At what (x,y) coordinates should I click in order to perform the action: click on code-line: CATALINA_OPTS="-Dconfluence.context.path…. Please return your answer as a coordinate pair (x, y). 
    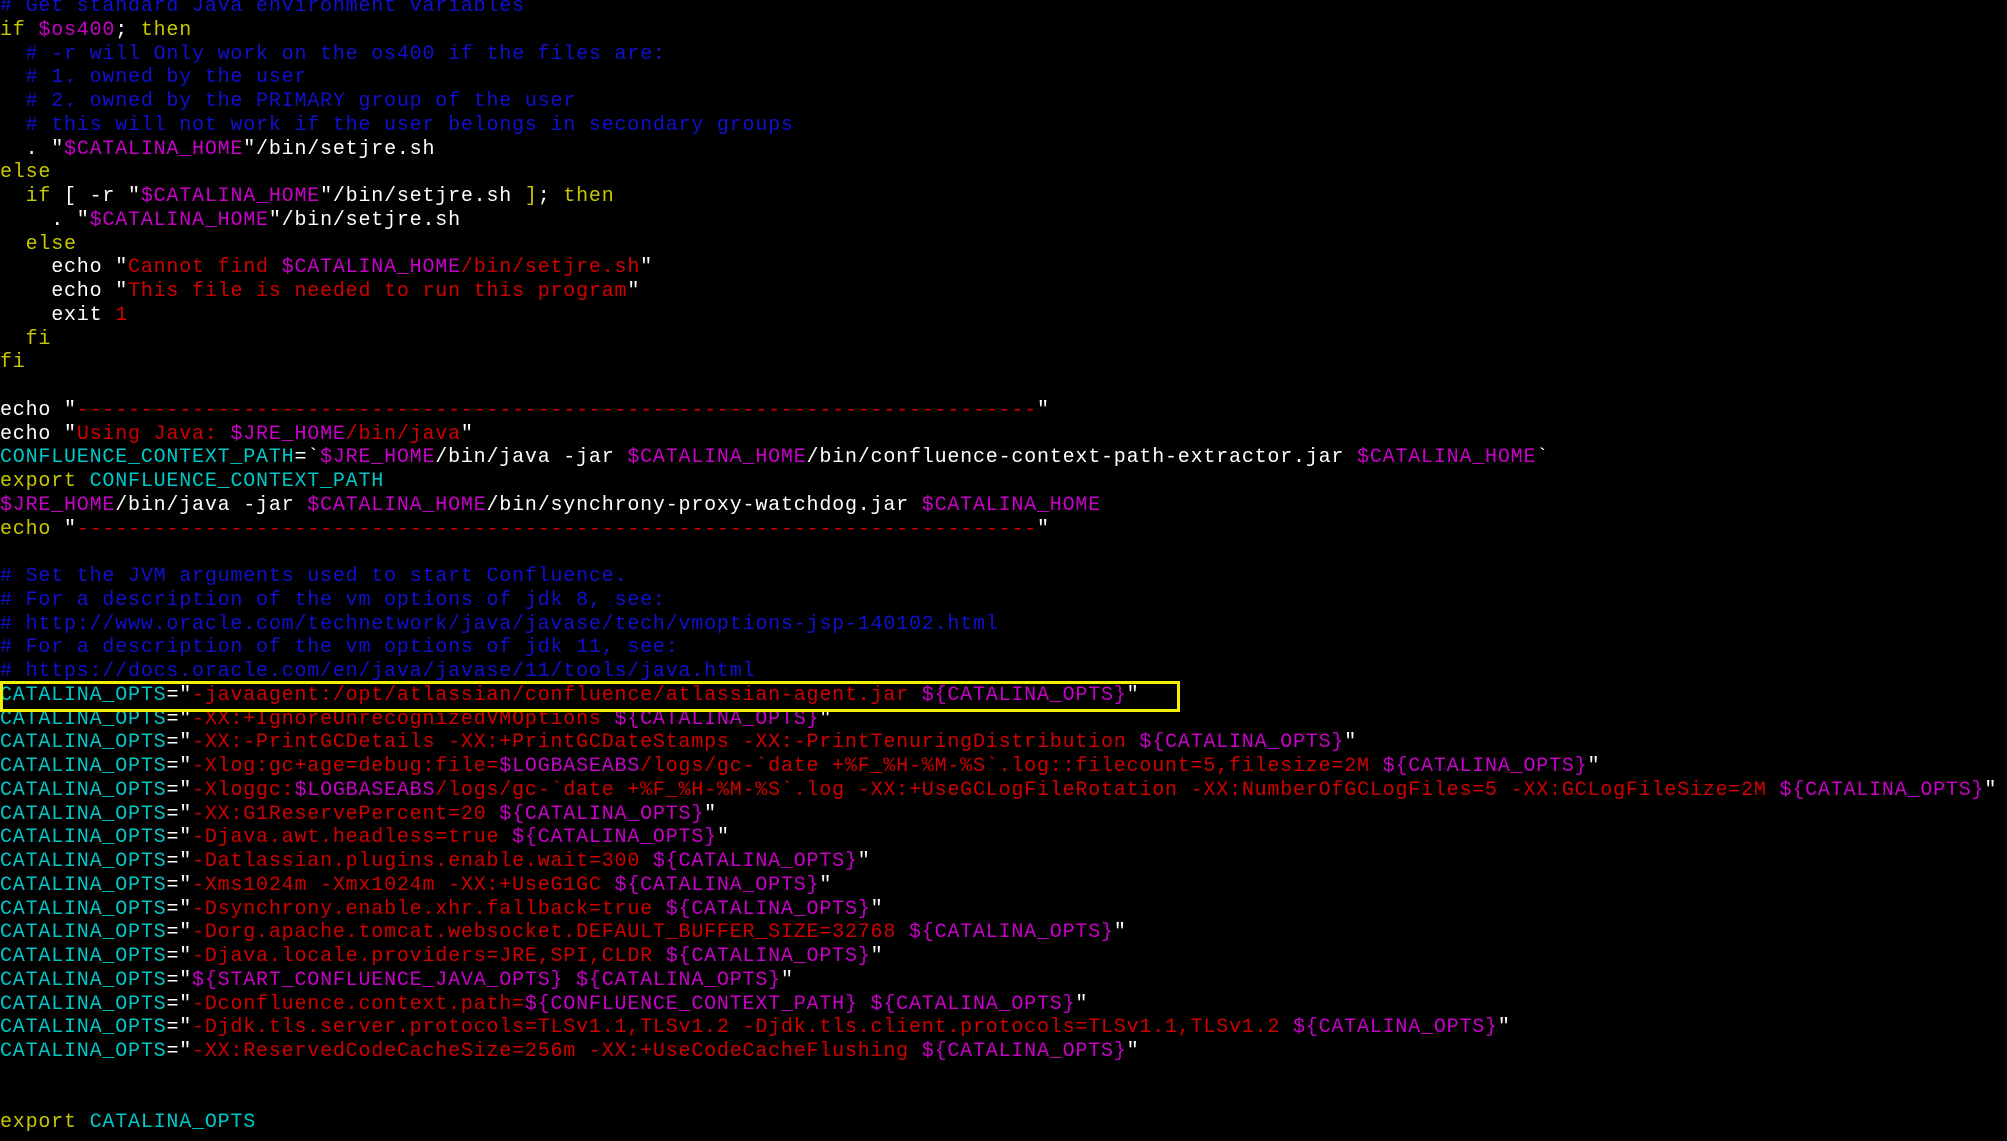
    Looking at the image, I should click on (544, 1005).